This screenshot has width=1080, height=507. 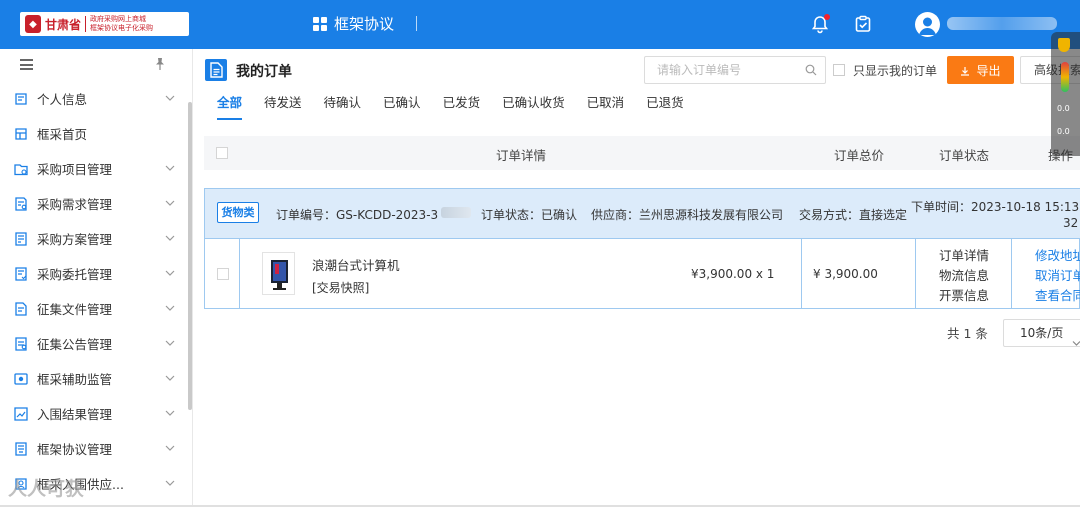 What do you see at coordinates (238, 212) in the screenshot?
I see `category-badge: 货物类` at bounding box center [238, 212].